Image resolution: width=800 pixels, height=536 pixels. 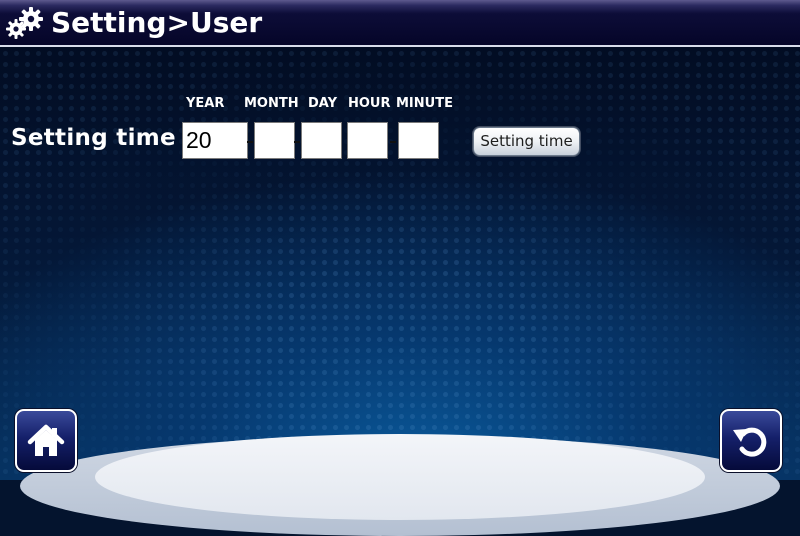 I want to click on day-column-label: DAY, so click(x=323, y=103).